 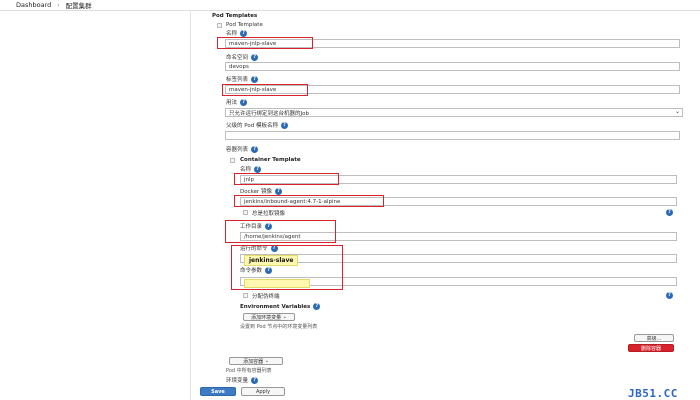 I want to click on sidebar-divider, so click(x=190, y=205).